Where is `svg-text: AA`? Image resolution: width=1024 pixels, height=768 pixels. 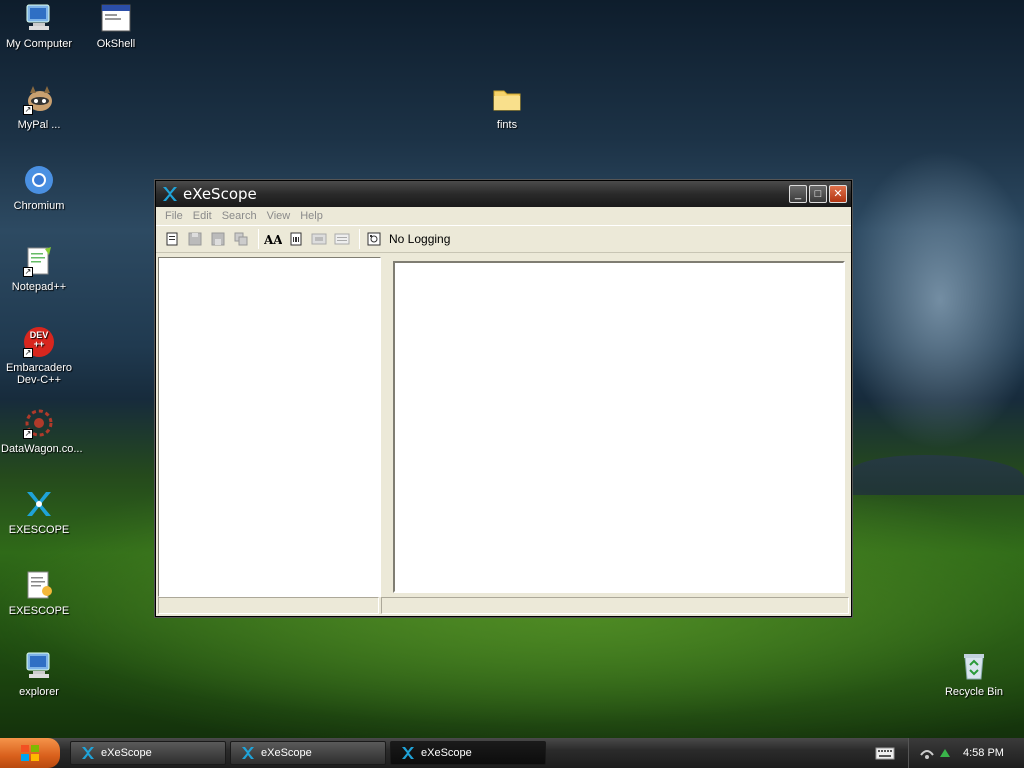 svg-text: AA is located at coordinates (273, 239).